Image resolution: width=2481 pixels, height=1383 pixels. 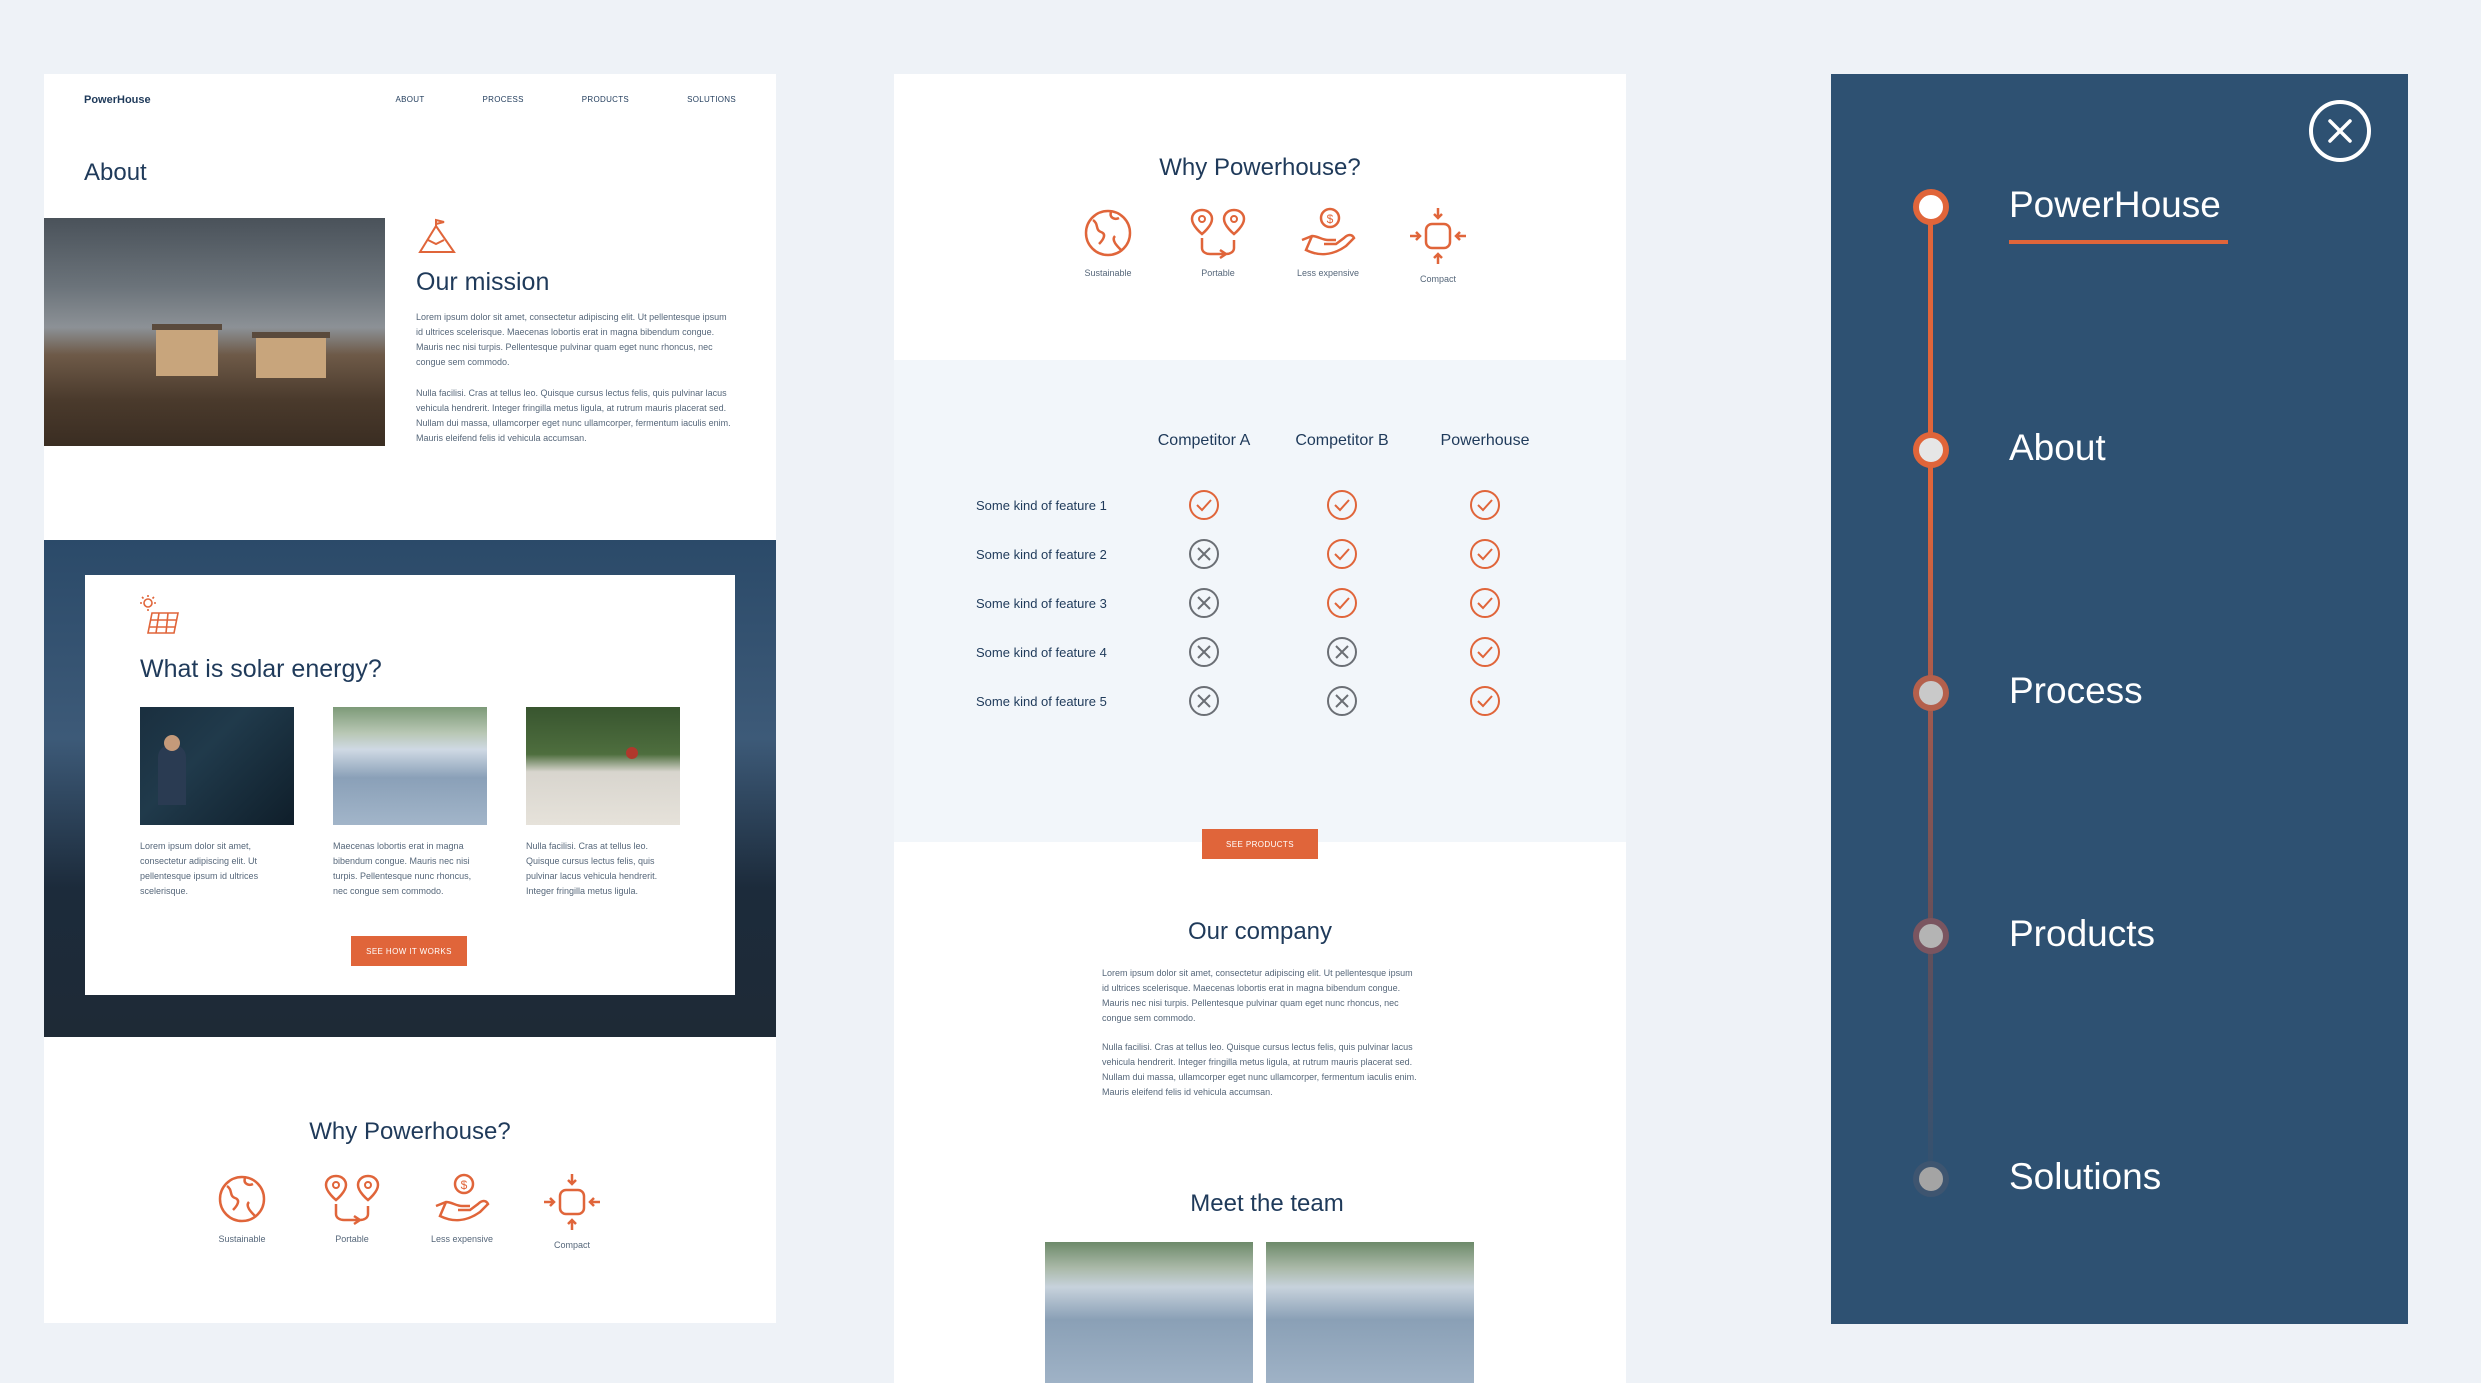 What do you see at coordinates (1204, 440) in the screenshot?
I see `column-header-competitor-a: Competitor A` at bounding box center [1204, 440].